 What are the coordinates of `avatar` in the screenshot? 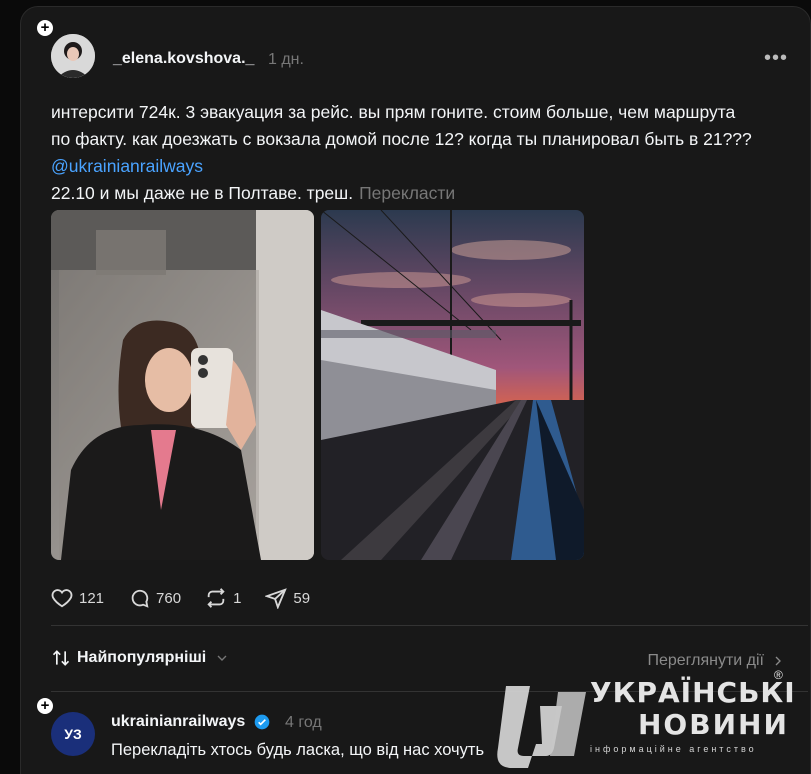 It's located at (73, 56).